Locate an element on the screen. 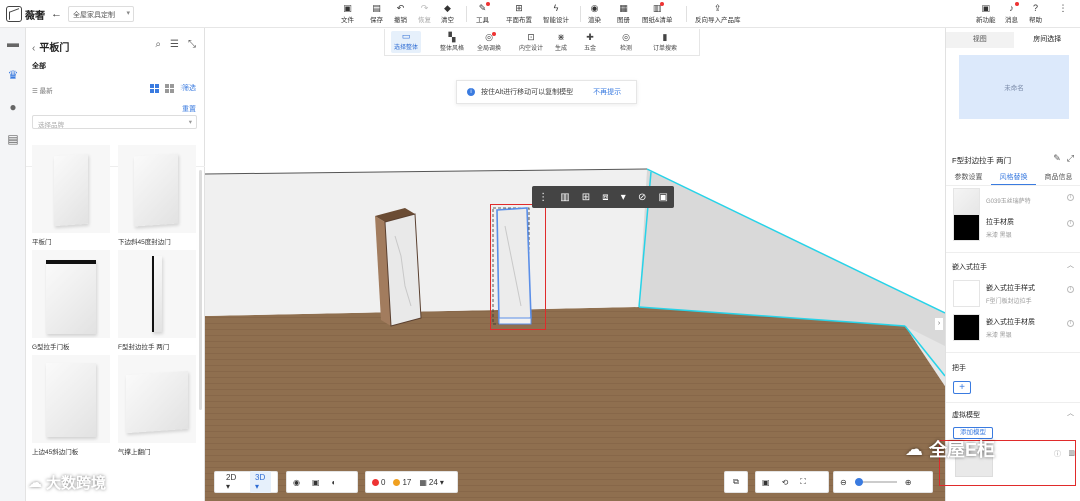 The width and height of the screenshot is (1080, 501). sofa-icon: ▬ is located at coordinates (13, 43).